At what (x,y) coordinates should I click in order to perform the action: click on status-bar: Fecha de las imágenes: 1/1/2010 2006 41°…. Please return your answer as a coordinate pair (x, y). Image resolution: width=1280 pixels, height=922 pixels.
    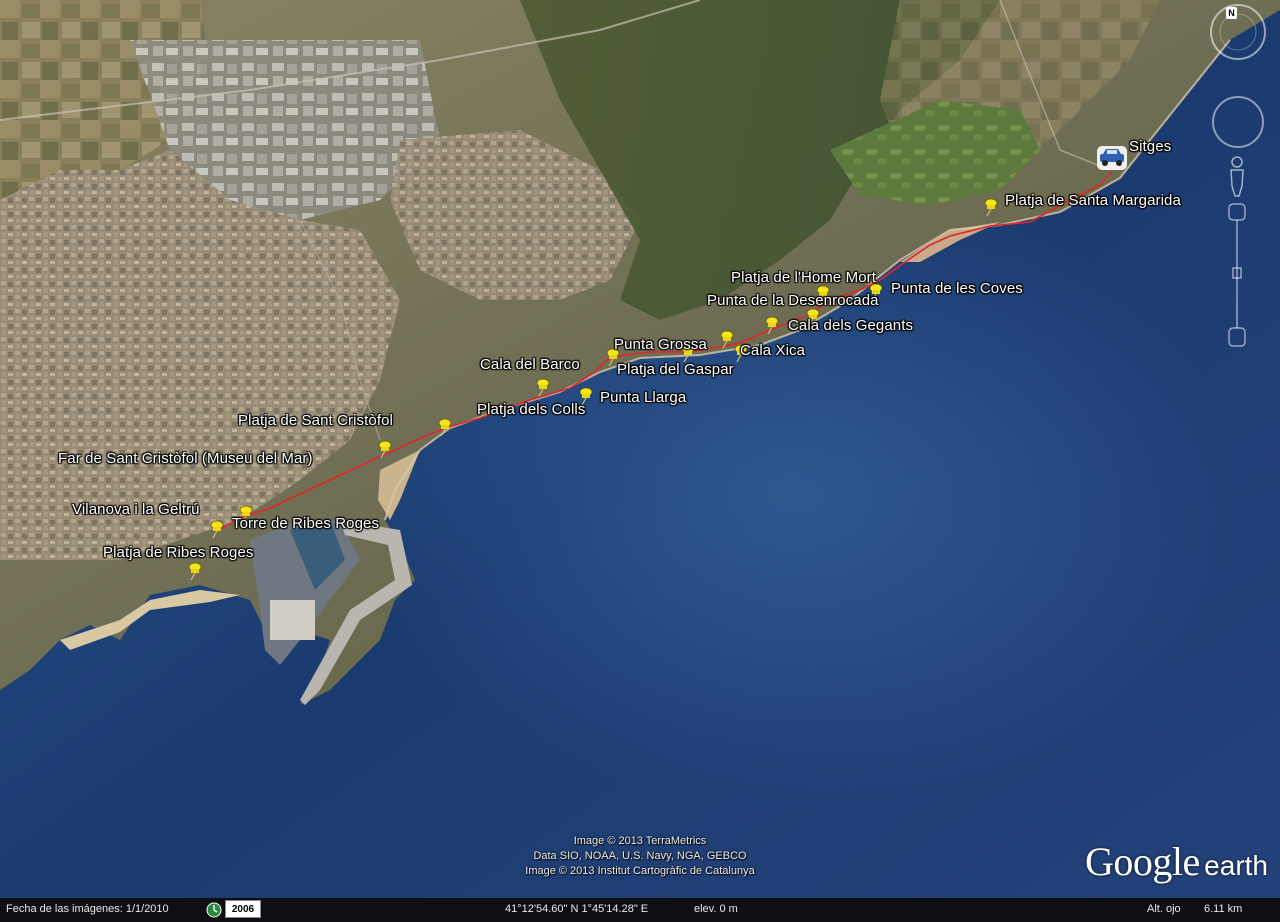
    Looking at the image, I should click on (640, 910).